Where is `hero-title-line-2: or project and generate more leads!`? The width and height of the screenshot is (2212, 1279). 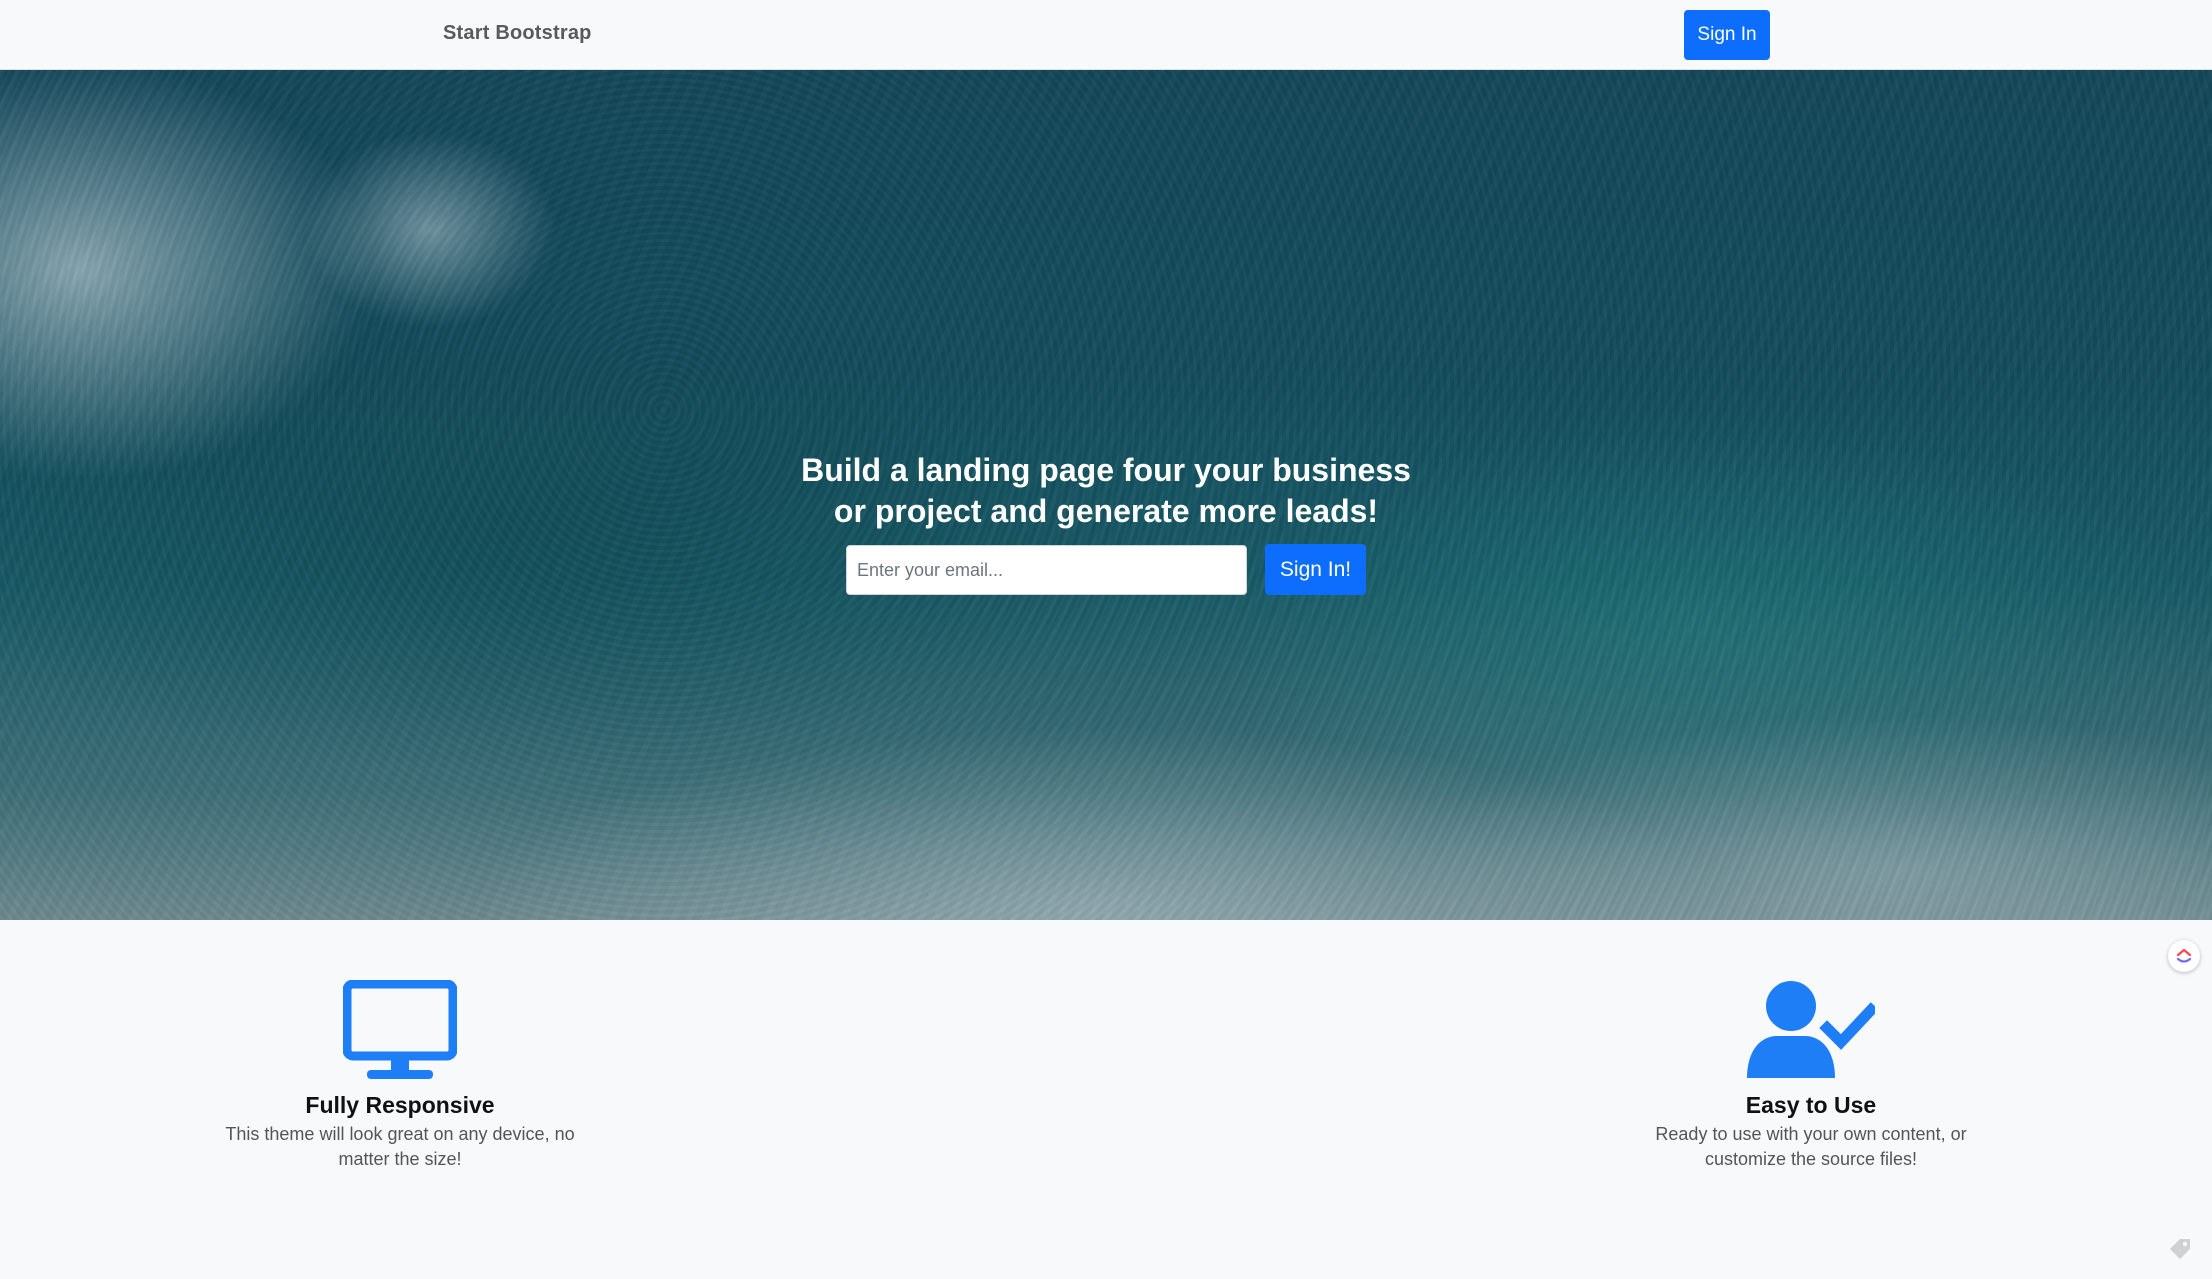 hero-title-line-2: or project and generate more leads! is located at coordinates (1106, 511).